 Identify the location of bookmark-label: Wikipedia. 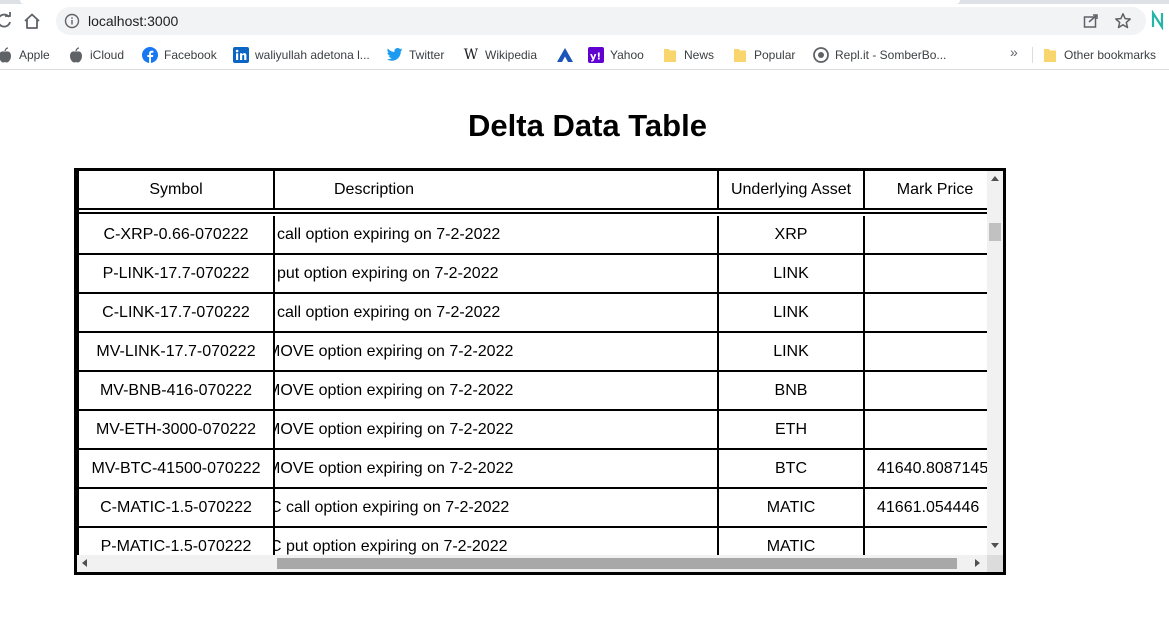
(511, 55).